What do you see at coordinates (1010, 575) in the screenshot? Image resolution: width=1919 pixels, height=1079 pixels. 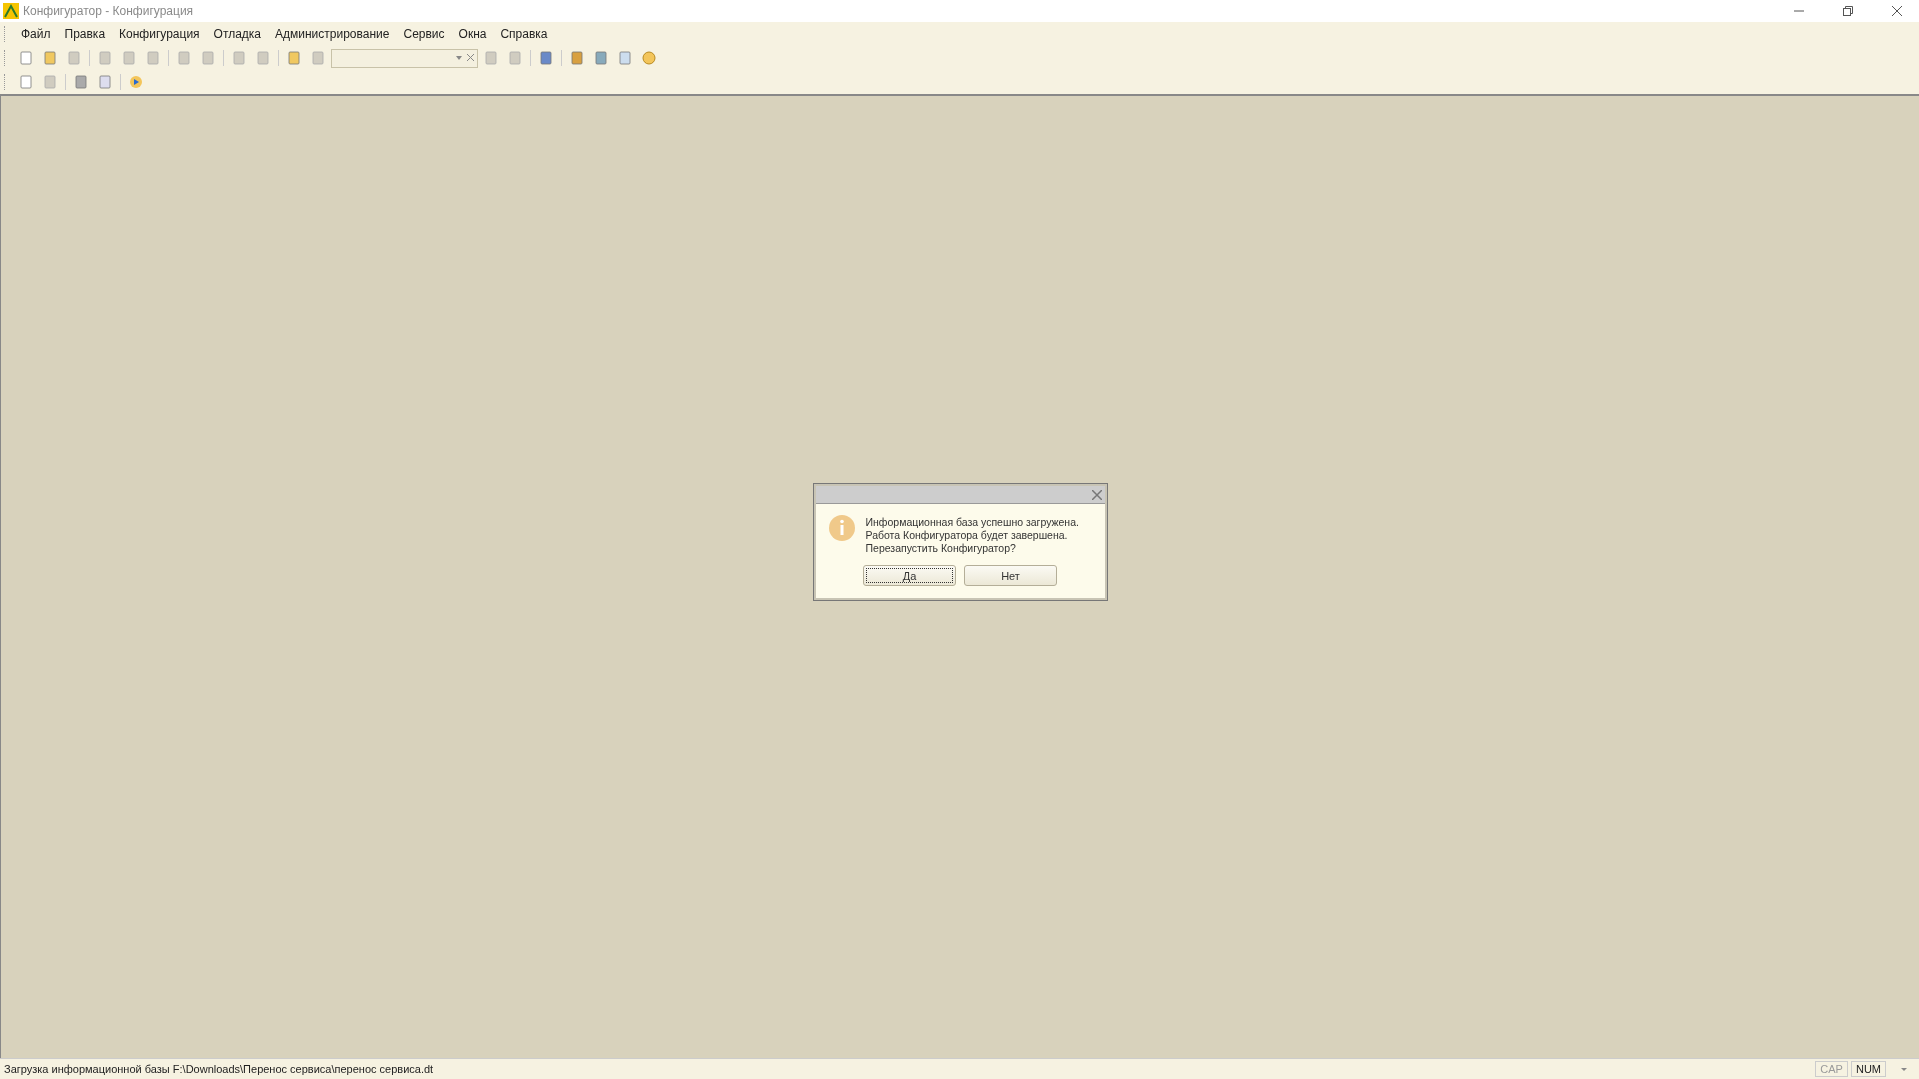 I see `dialog-button: Нет` at bounding box center [1010, 575].